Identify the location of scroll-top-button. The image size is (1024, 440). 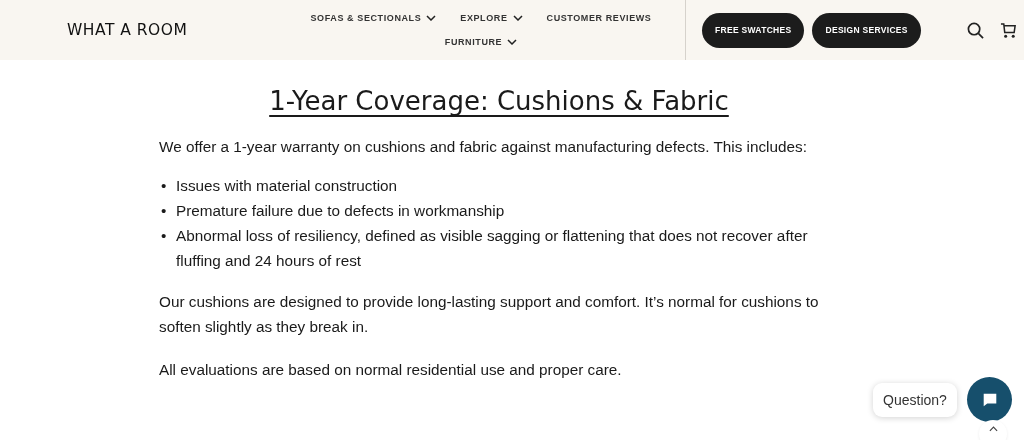
(993, 430).